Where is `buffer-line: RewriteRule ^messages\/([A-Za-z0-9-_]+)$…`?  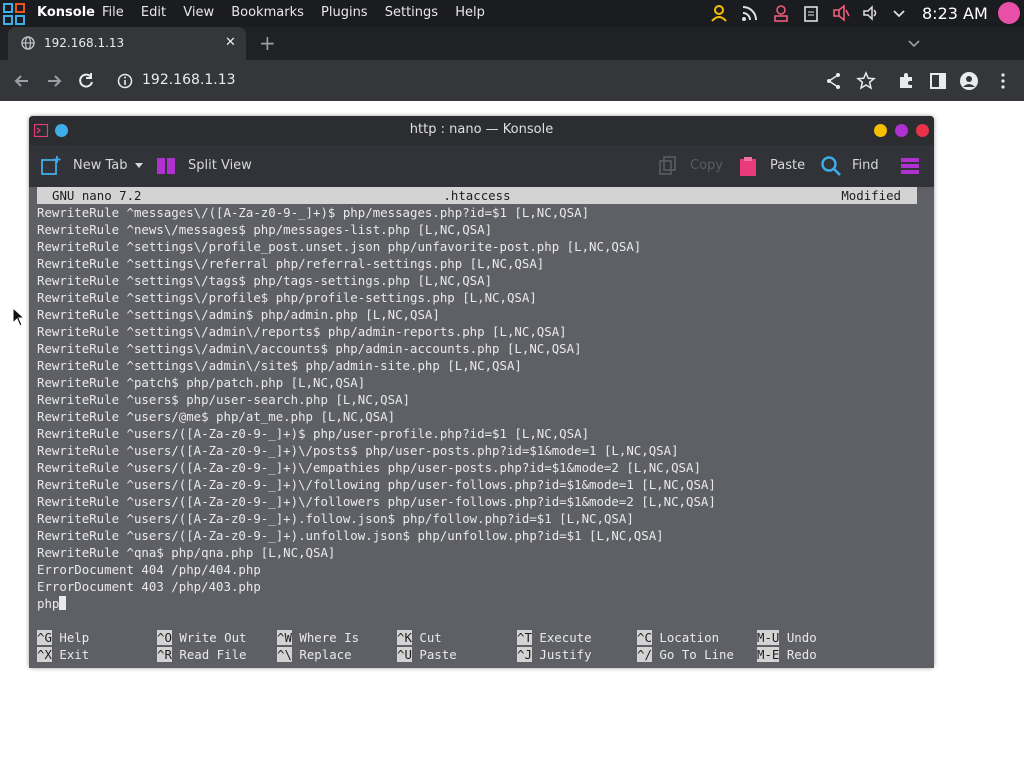
buffer-line: RewriteRule ^messages\/([A-Za-z0-9-_]+)$… is located at coordinates (313, 212).